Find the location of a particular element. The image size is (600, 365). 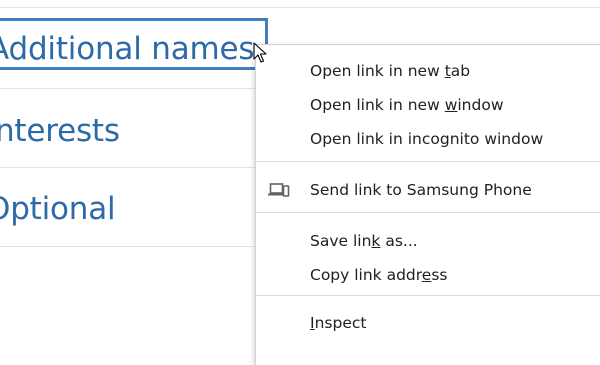

menu-item-label: Send link to Samsung Phone is located at coordinates (421, 190).